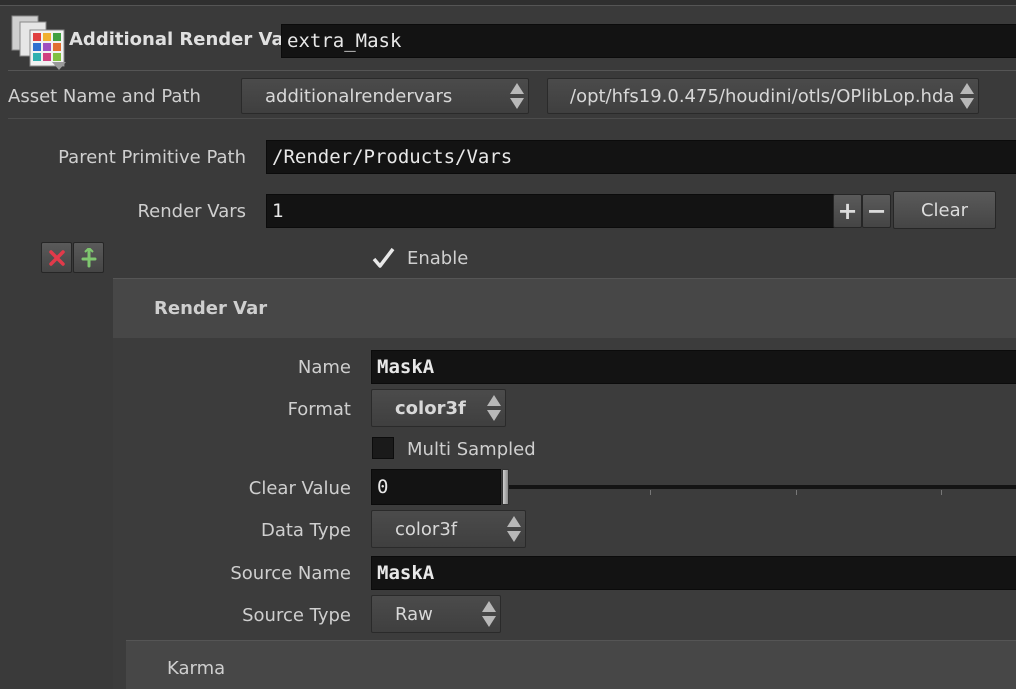  What do you see at coordinates (104, 96) in the screenshot?
I see `asset-name-path-label: Asset Name and Path` at bounding box center [104, 96].